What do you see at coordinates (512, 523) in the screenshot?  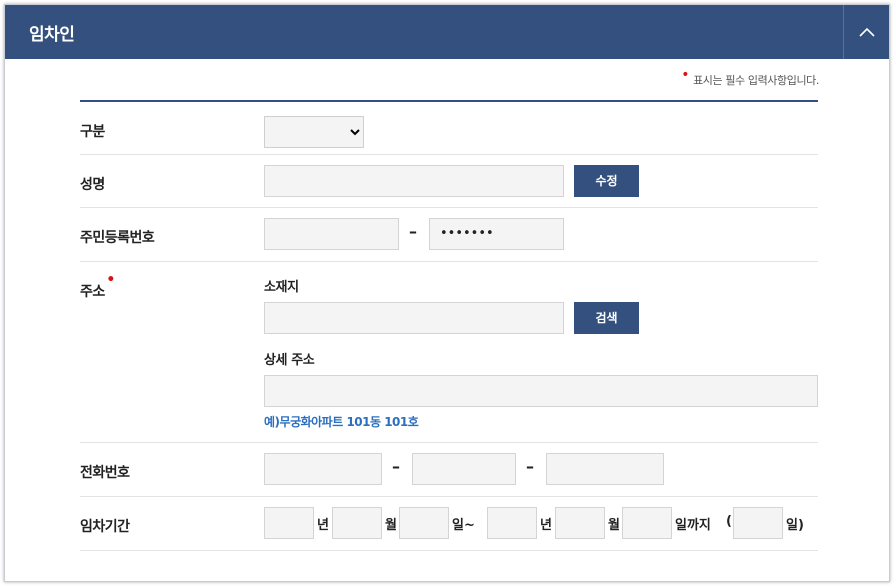 I see `end-year-input` at bounding box center [512, 523].